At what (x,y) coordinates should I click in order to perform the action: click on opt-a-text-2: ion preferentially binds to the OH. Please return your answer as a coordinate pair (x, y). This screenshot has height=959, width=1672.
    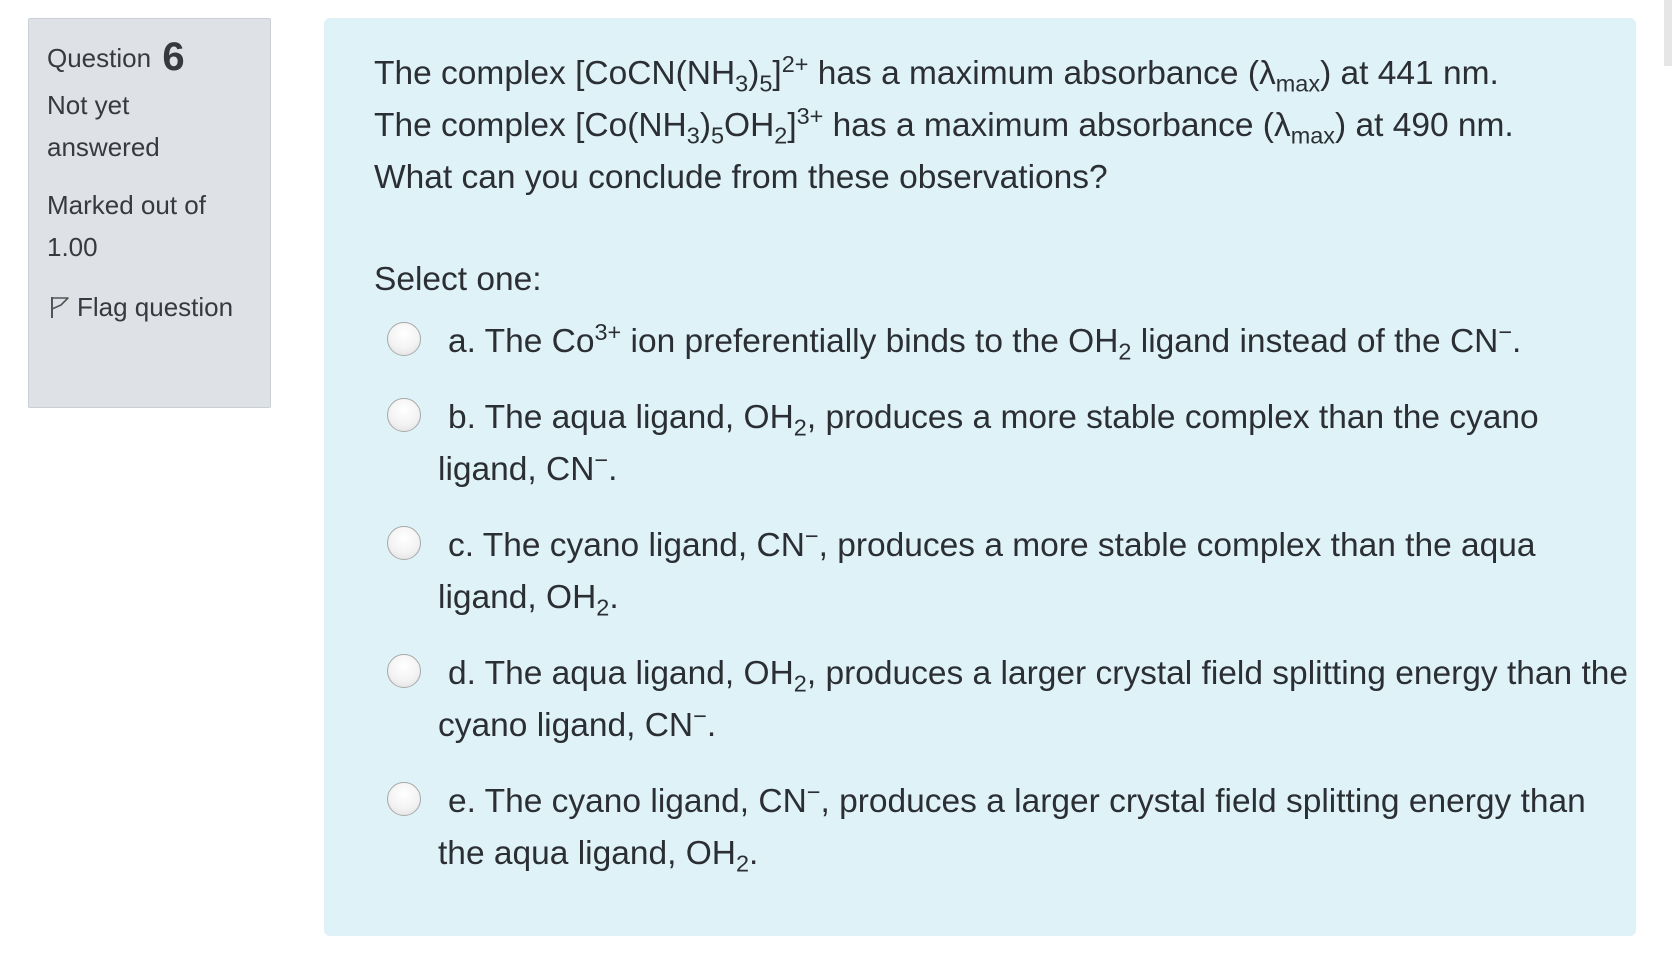
    Looking at the image, I should click on (870, 341).